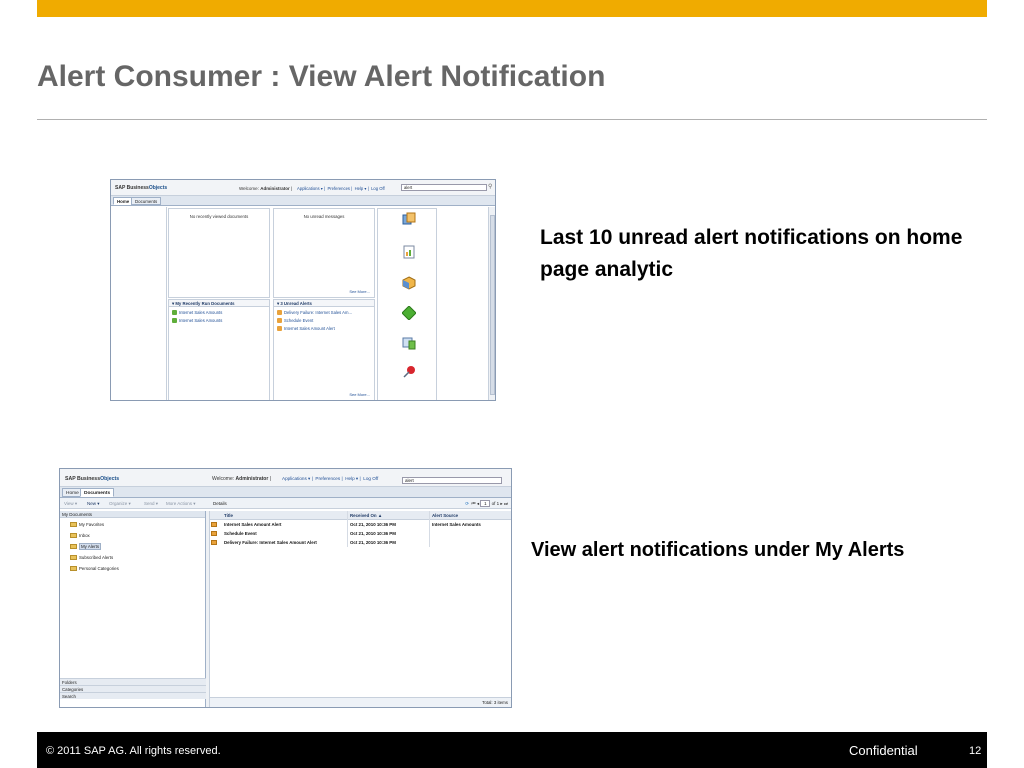 Image resolution: width=1024 pixels, height=768 pixels. Describe the element at coordinates (219, 253) in the screenshot. I see `recently-viewed-panel: No recently viewed documents` at that location.